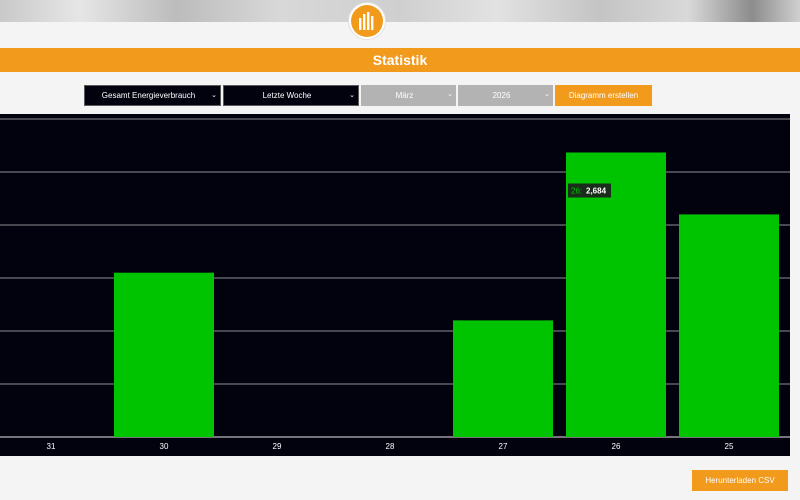  I want to click on create-chart-button: Diagramm erstellen, so click(603, 95).